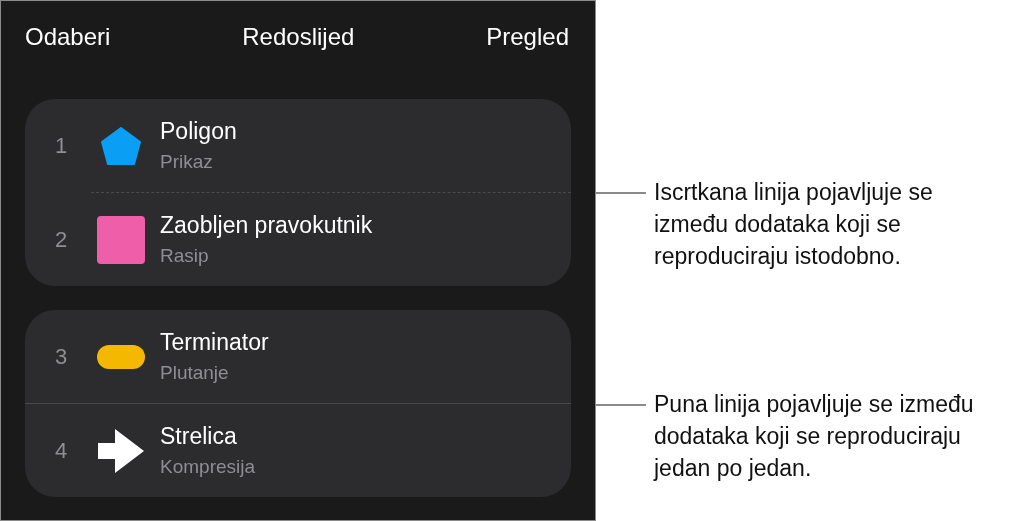 This screenshot has height=521, width=1021. I want to click on select-button: Odaberi, so click(68, 37).